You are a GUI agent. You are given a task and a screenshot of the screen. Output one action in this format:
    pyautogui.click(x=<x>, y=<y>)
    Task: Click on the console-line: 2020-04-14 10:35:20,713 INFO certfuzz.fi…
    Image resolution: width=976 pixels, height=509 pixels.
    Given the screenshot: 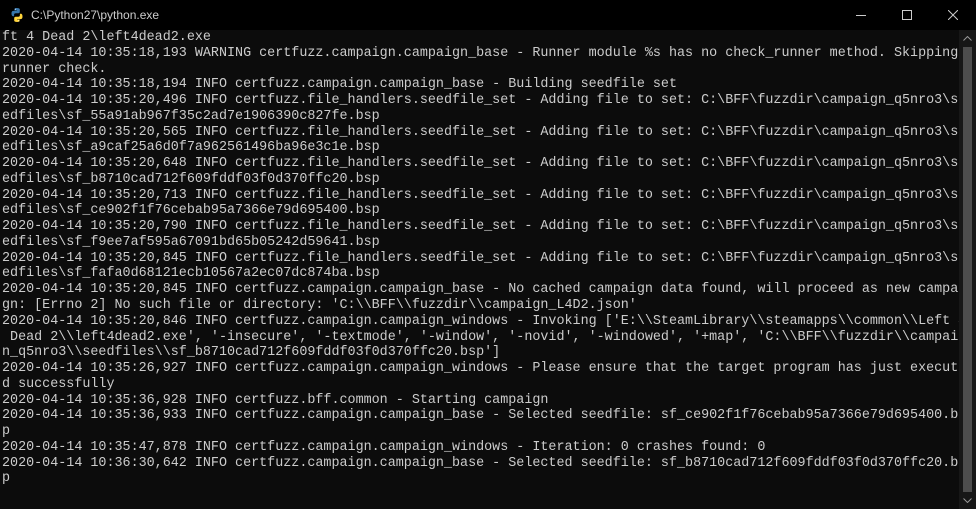 What is the action you would take?
    pyautogui.click(x=481, y=195)
    